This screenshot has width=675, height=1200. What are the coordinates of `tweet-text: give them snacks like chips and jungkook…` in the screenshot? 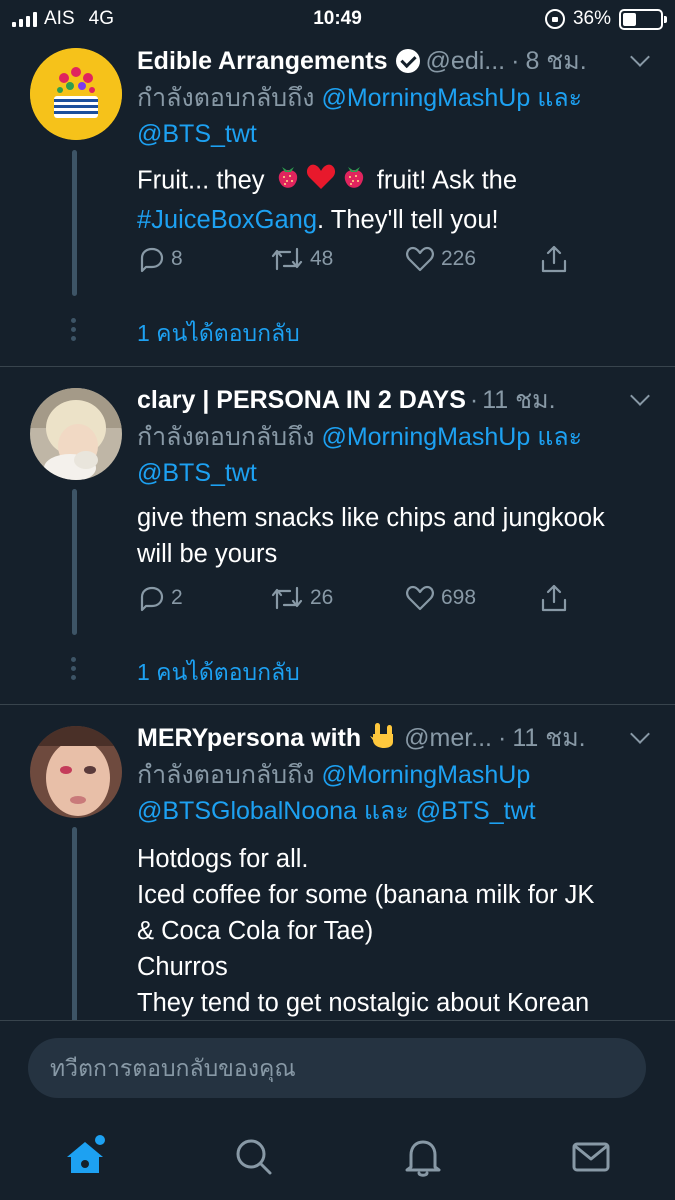 It's located at (371, 536).